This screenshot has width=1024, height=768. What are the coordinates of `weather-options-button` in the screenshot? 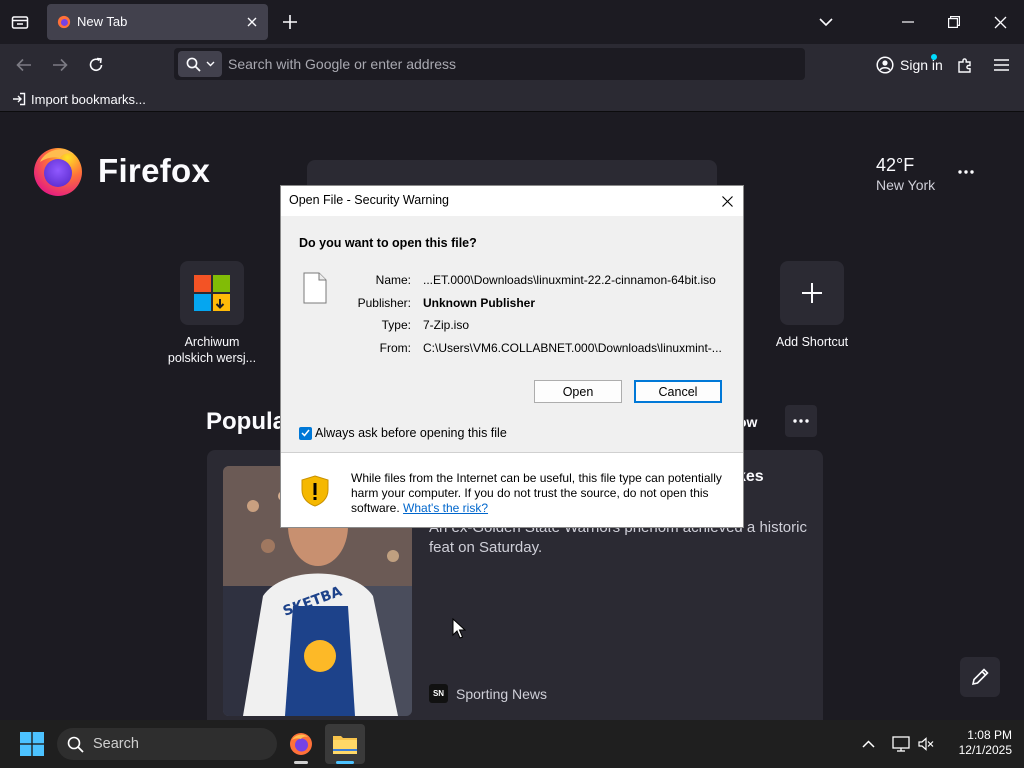 It's located at (966, 172).